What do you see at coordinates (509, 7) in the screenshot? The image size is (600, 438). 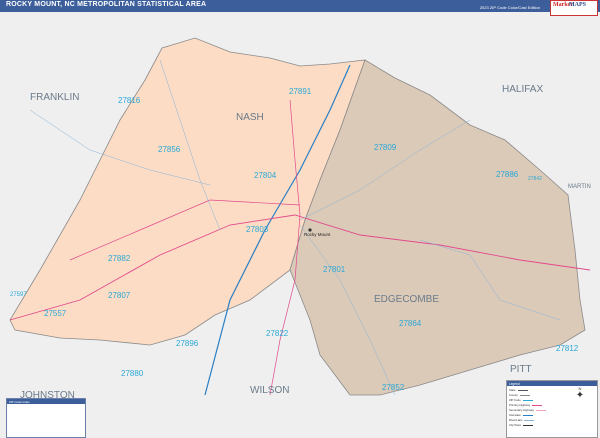 I see `edition-label: 2023 ZIP Code Color/Cast Edition` at bounding box center [509, 7].